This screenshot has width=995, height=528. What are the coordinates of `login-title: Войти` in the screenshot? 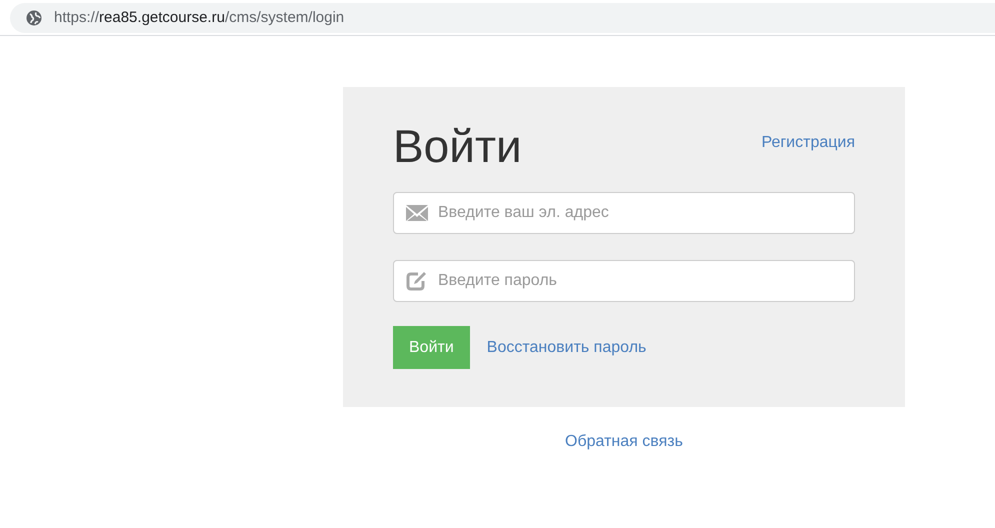 It's located at (457, 146).